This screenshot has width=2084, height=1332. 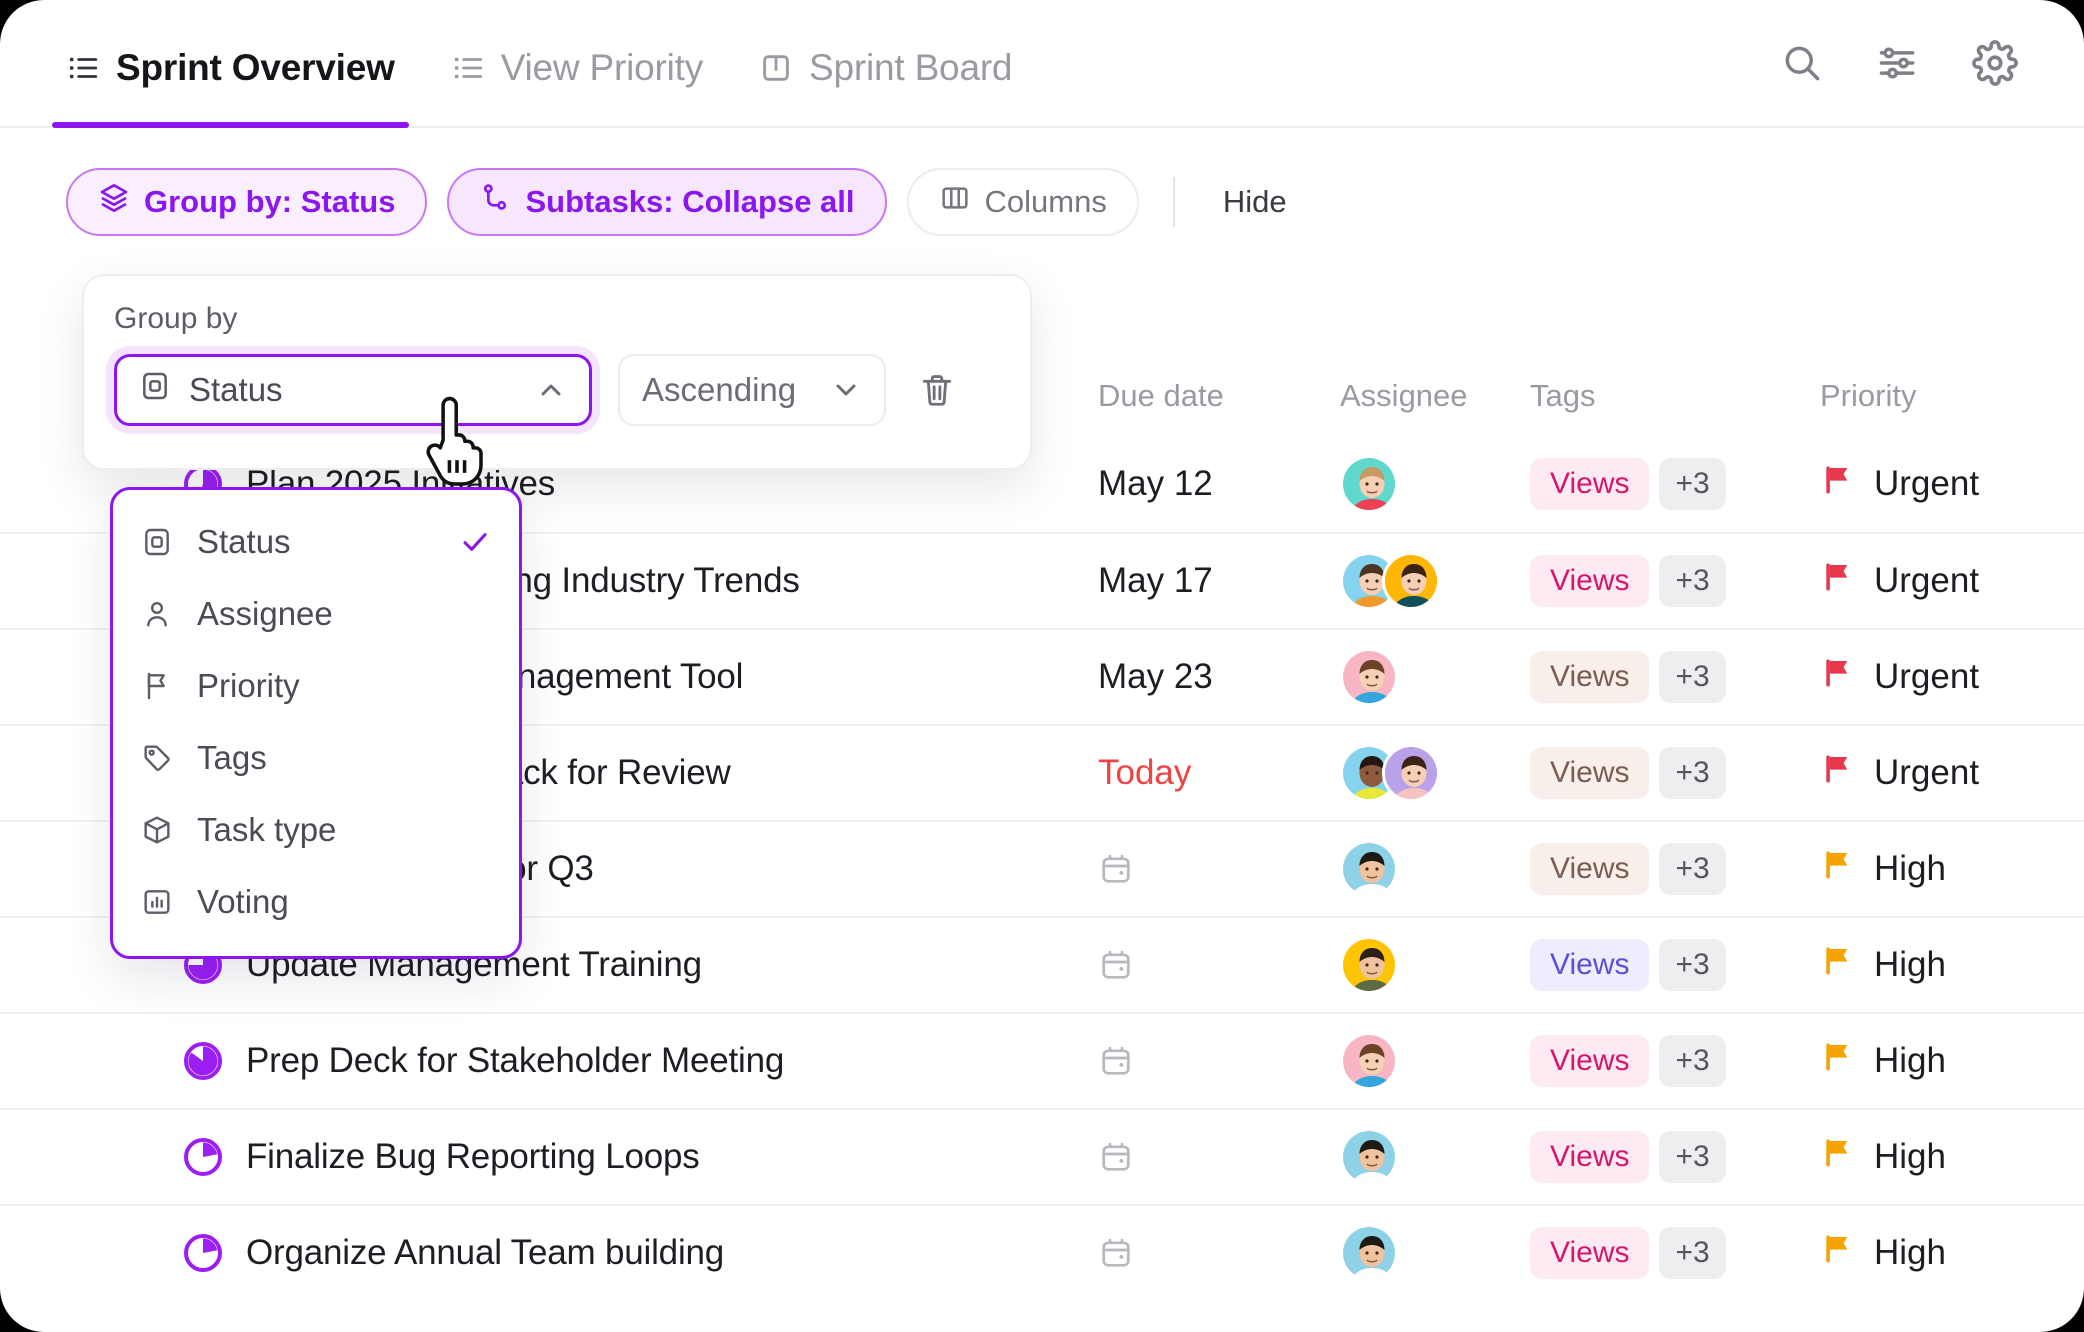 I want to click on table-row: Organize Annual Team building Views +3 High, so click(x=1042, y=1252).